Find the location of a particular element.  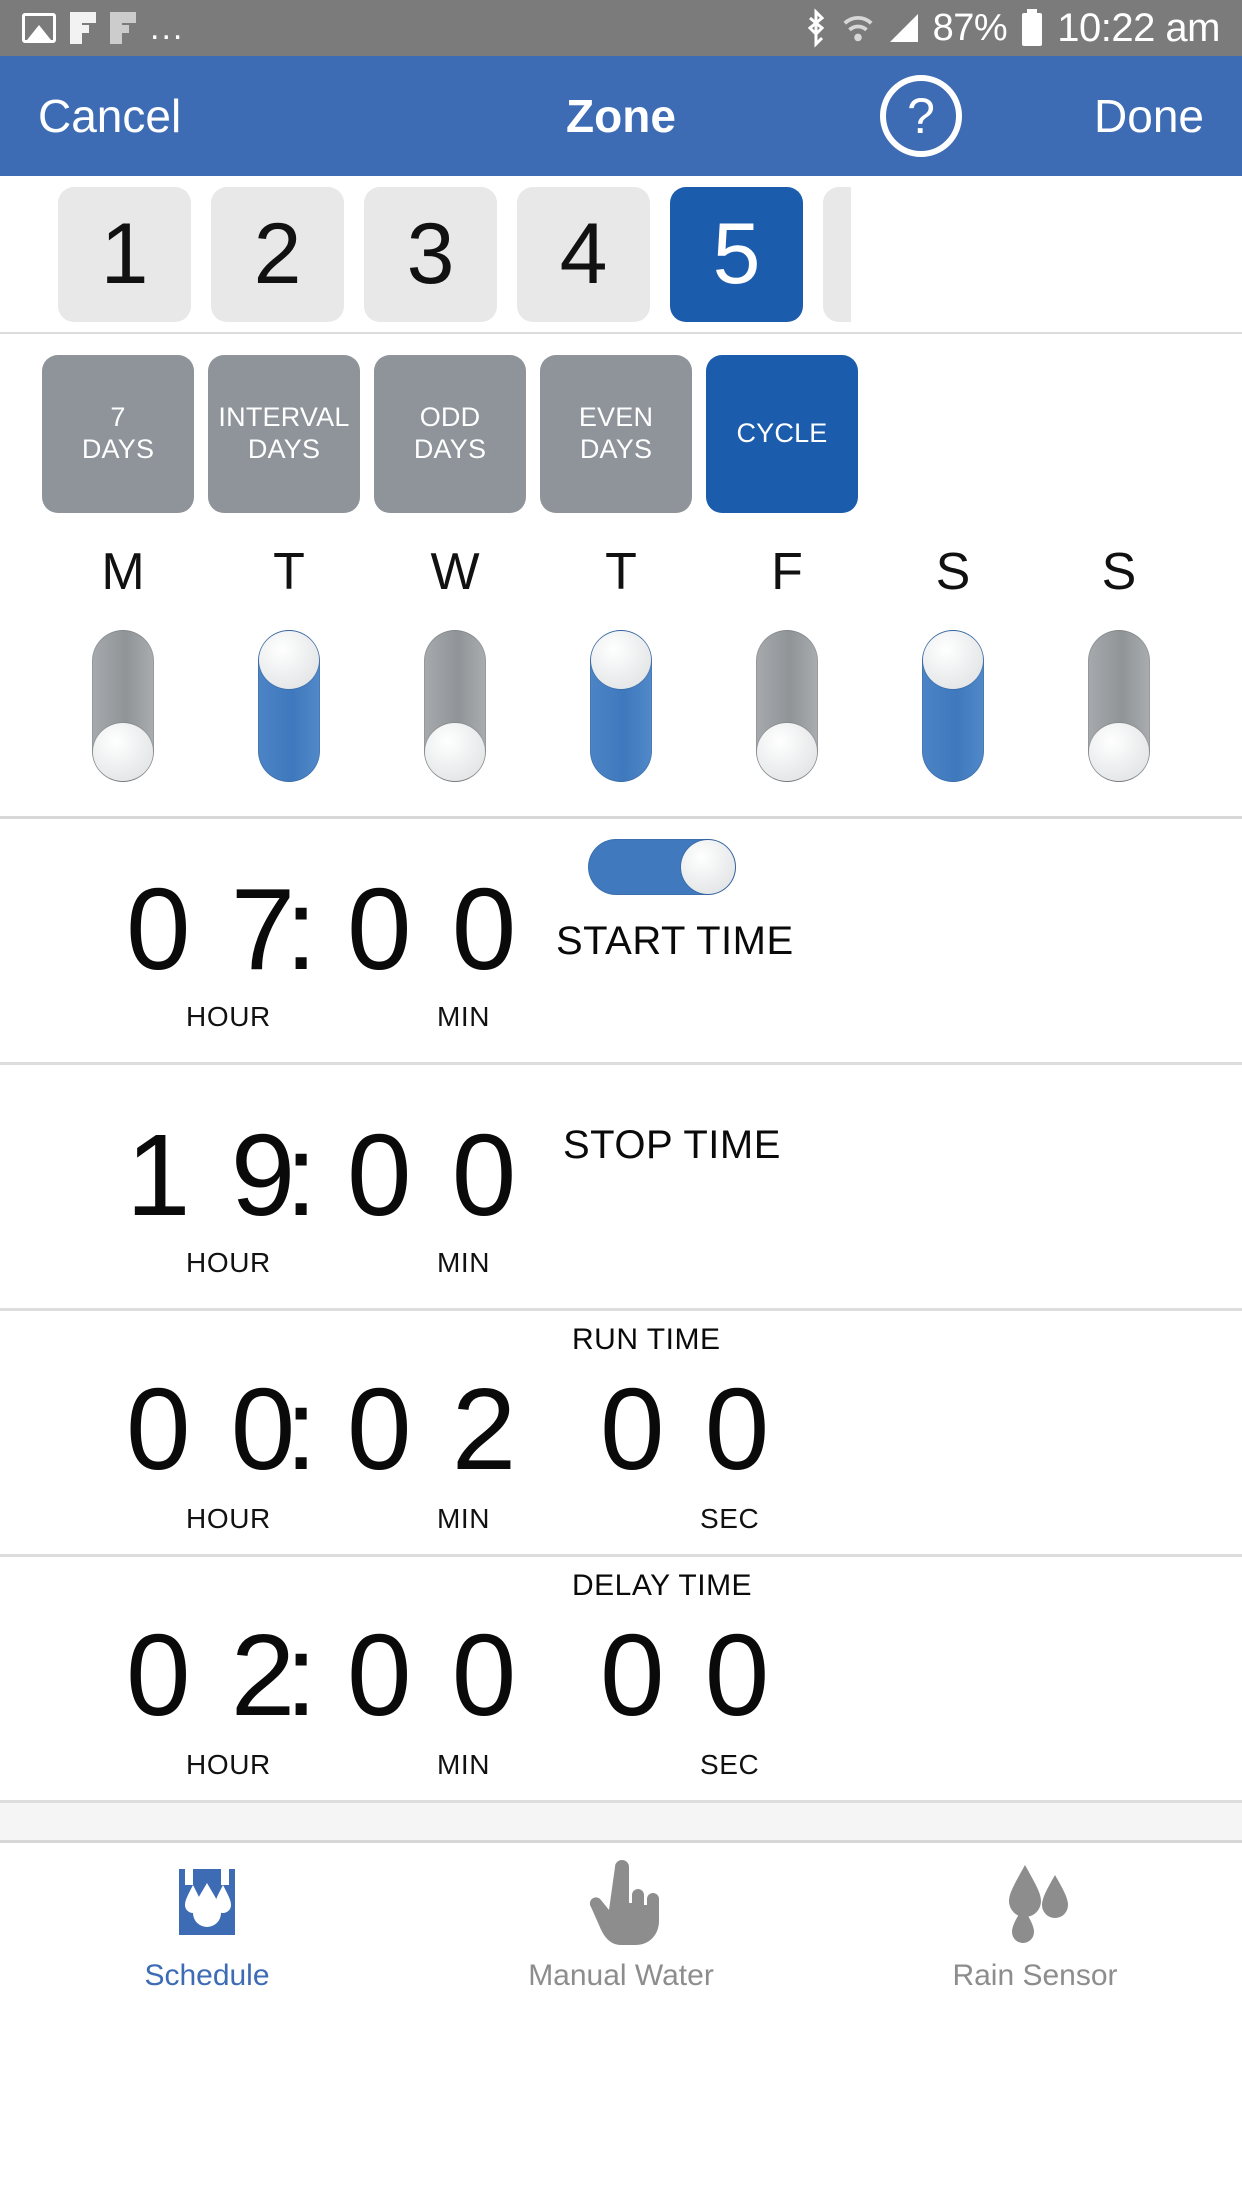

battery-percent-label: 87% is located at coordinates (970, 27).